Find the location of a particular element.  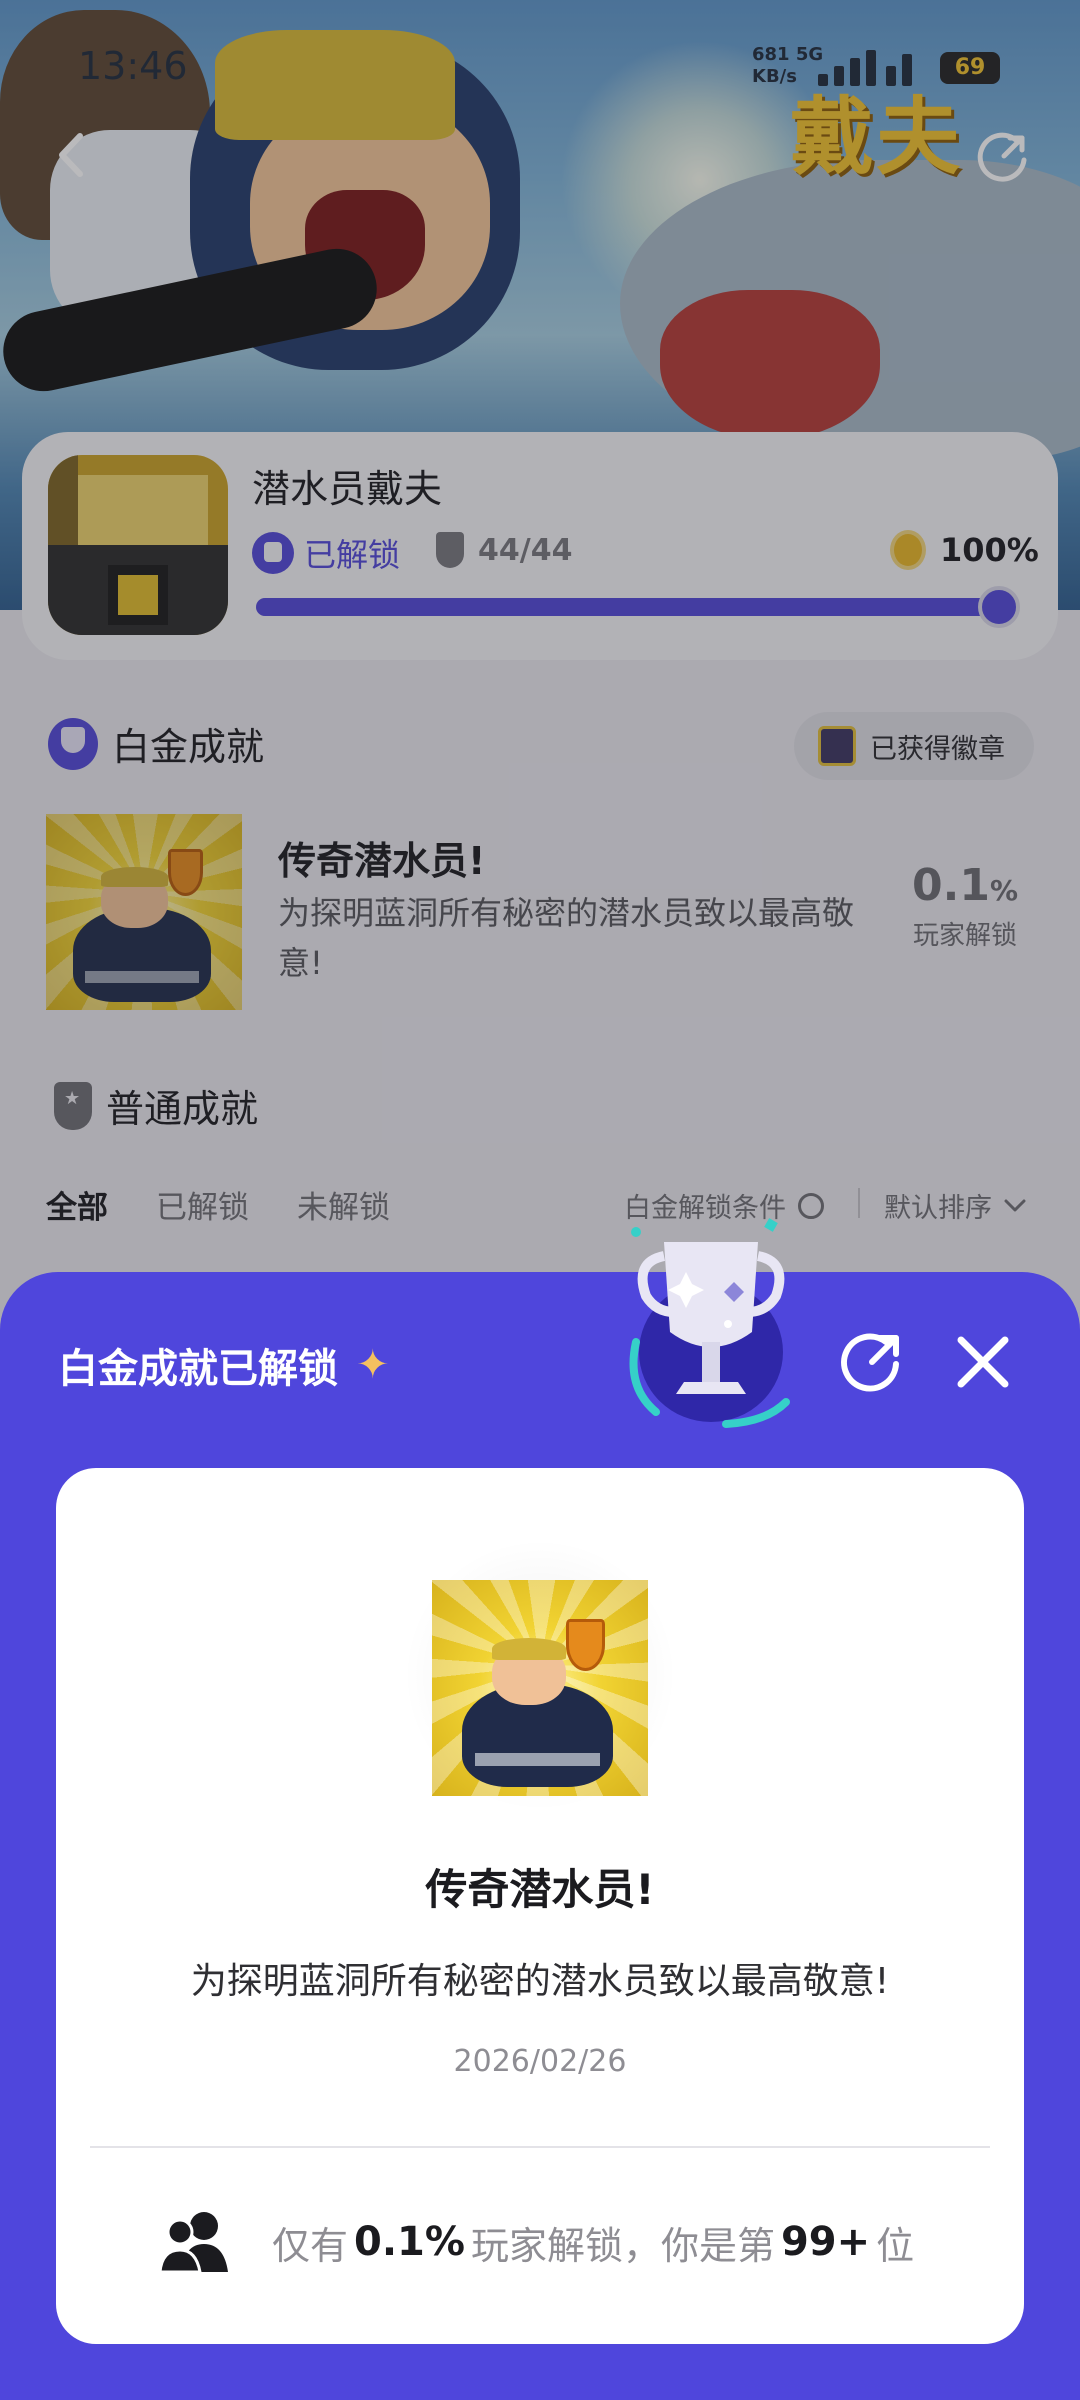

sparkle-icon: ✦ is located at coordinates (373, 1365).